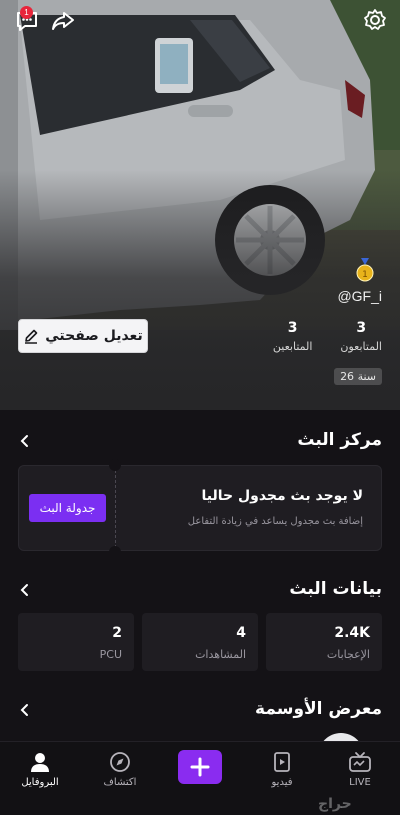 The height and width of the screenshot is (815, 400). I want to click on settings-button, so click(375, 20).